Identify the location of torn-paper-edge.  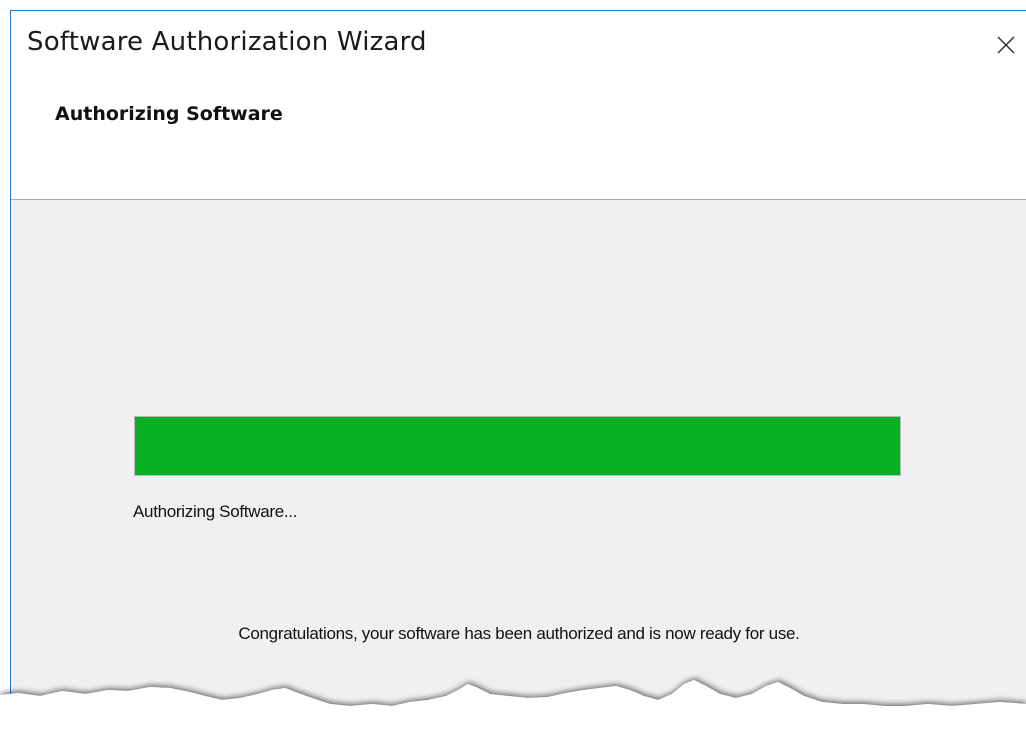
(513, 704).